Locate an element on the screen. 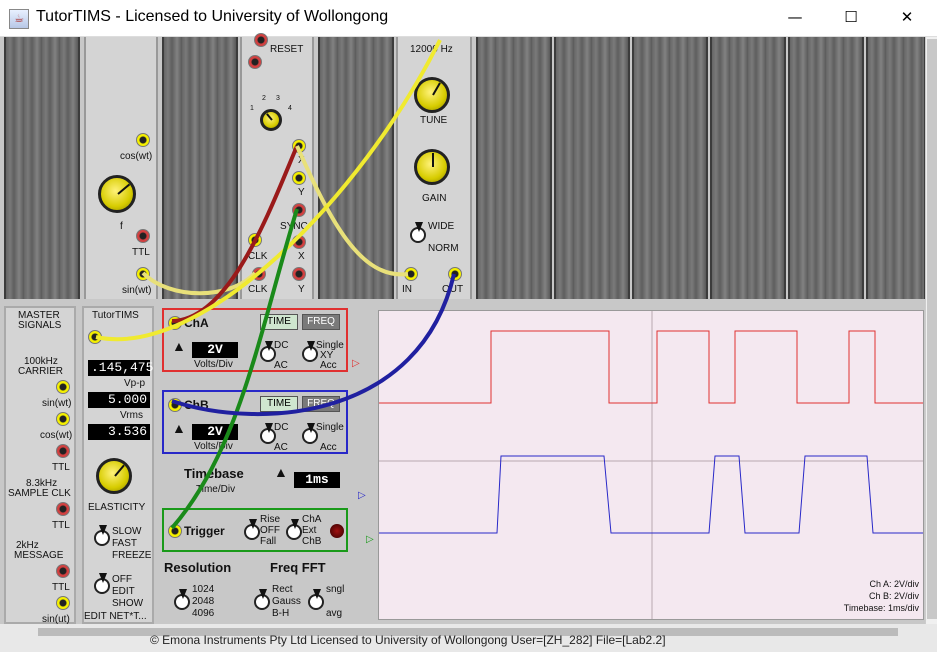  elasticity-knob is located at coordinates (114, 476).